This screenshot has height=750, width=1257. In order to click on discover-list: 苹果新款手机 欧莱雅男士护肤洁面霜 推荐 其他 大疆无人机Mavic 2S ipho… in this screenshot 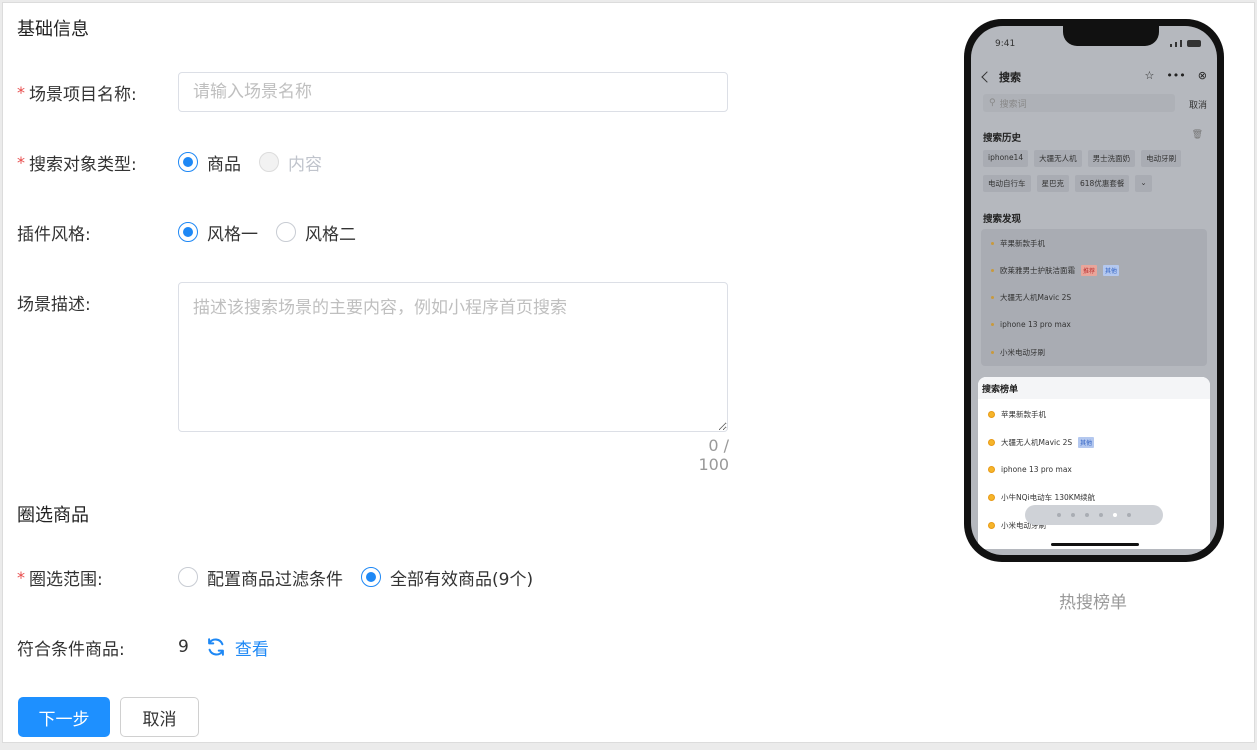, I will do `click(1094, 297)`.